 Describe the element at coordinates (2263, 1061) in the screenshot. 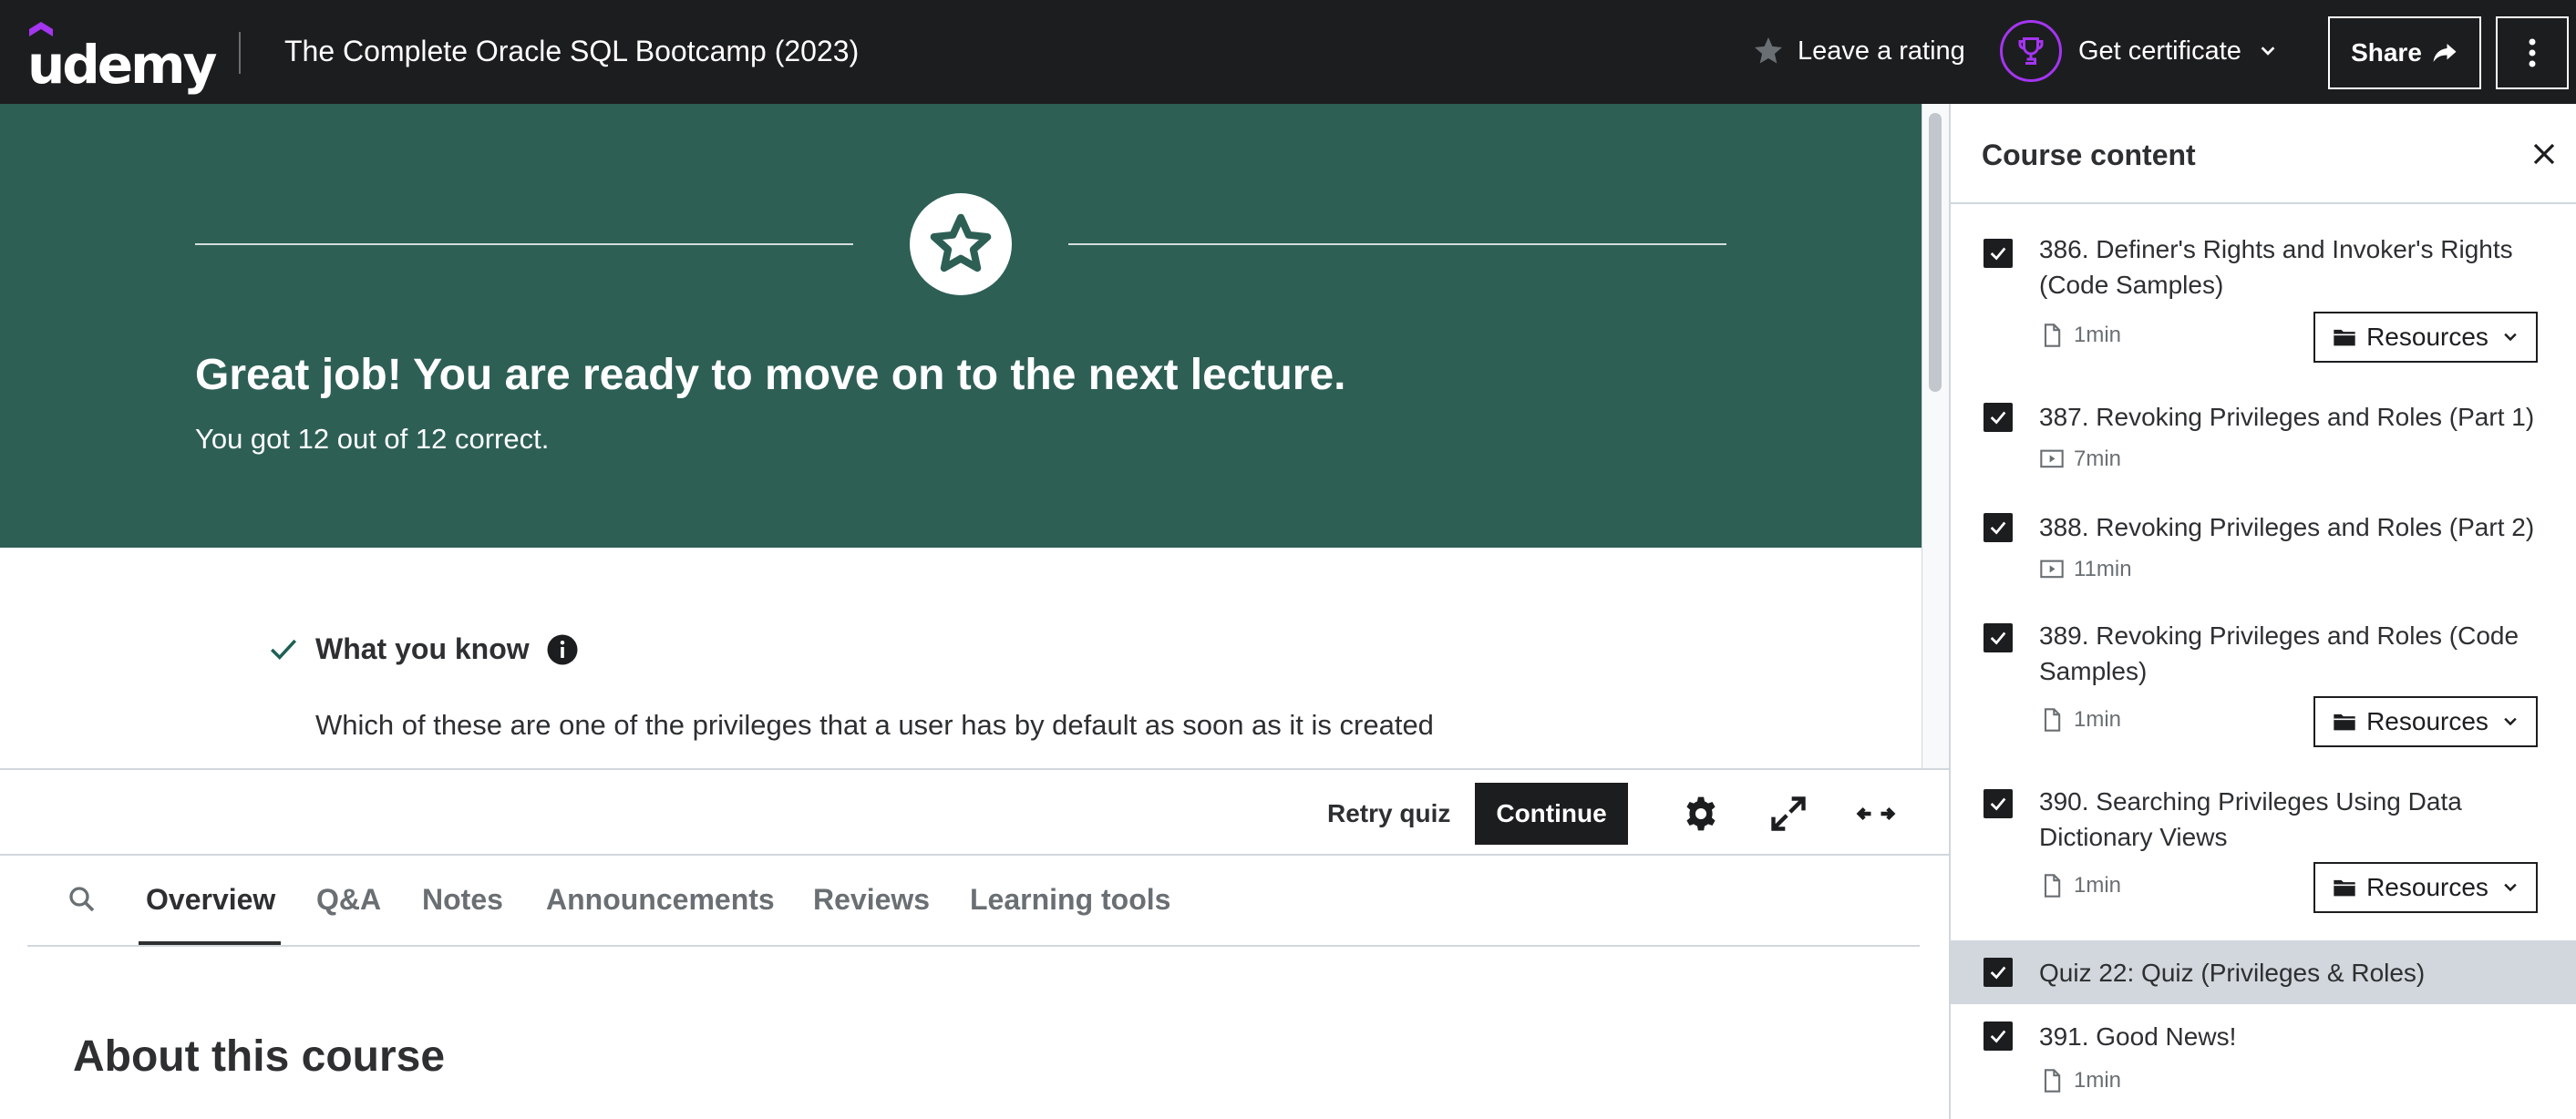

I see `lecture-item: 391. Good News! 1min` at that location.